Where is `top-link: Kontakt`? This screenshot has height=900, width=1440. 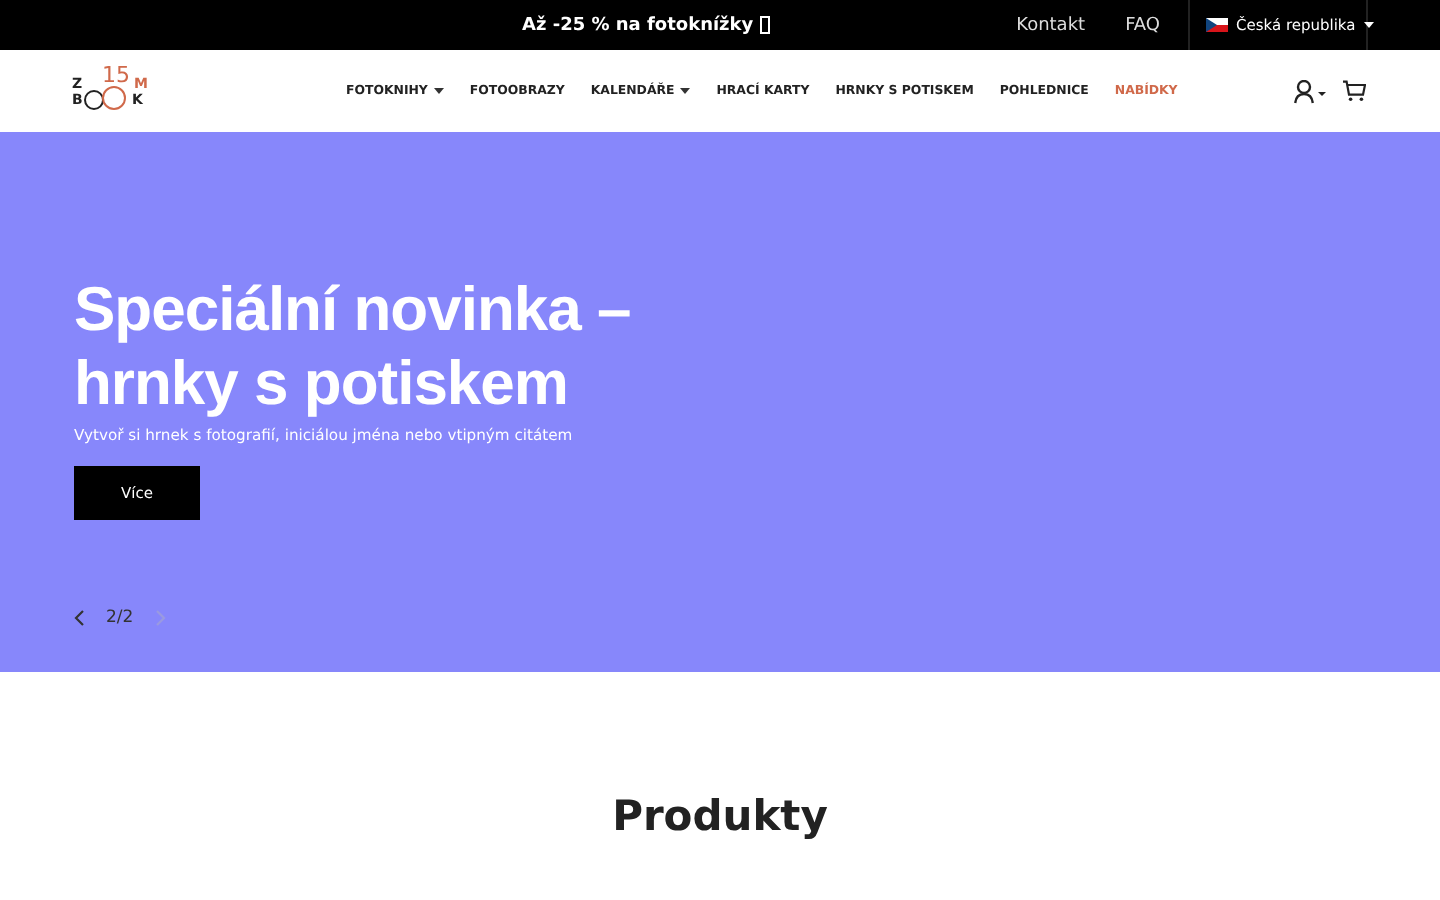 top-link: Kontakt is located at coordinates (1051, 25).